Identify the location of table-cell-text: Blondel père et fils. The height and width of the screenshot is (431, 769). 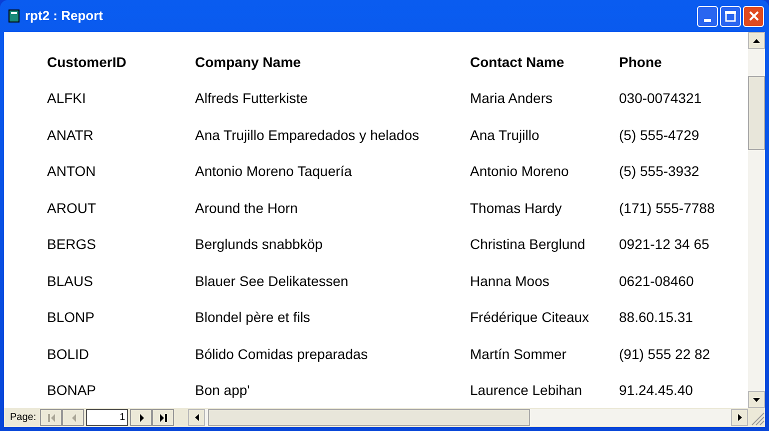
(253, 318).